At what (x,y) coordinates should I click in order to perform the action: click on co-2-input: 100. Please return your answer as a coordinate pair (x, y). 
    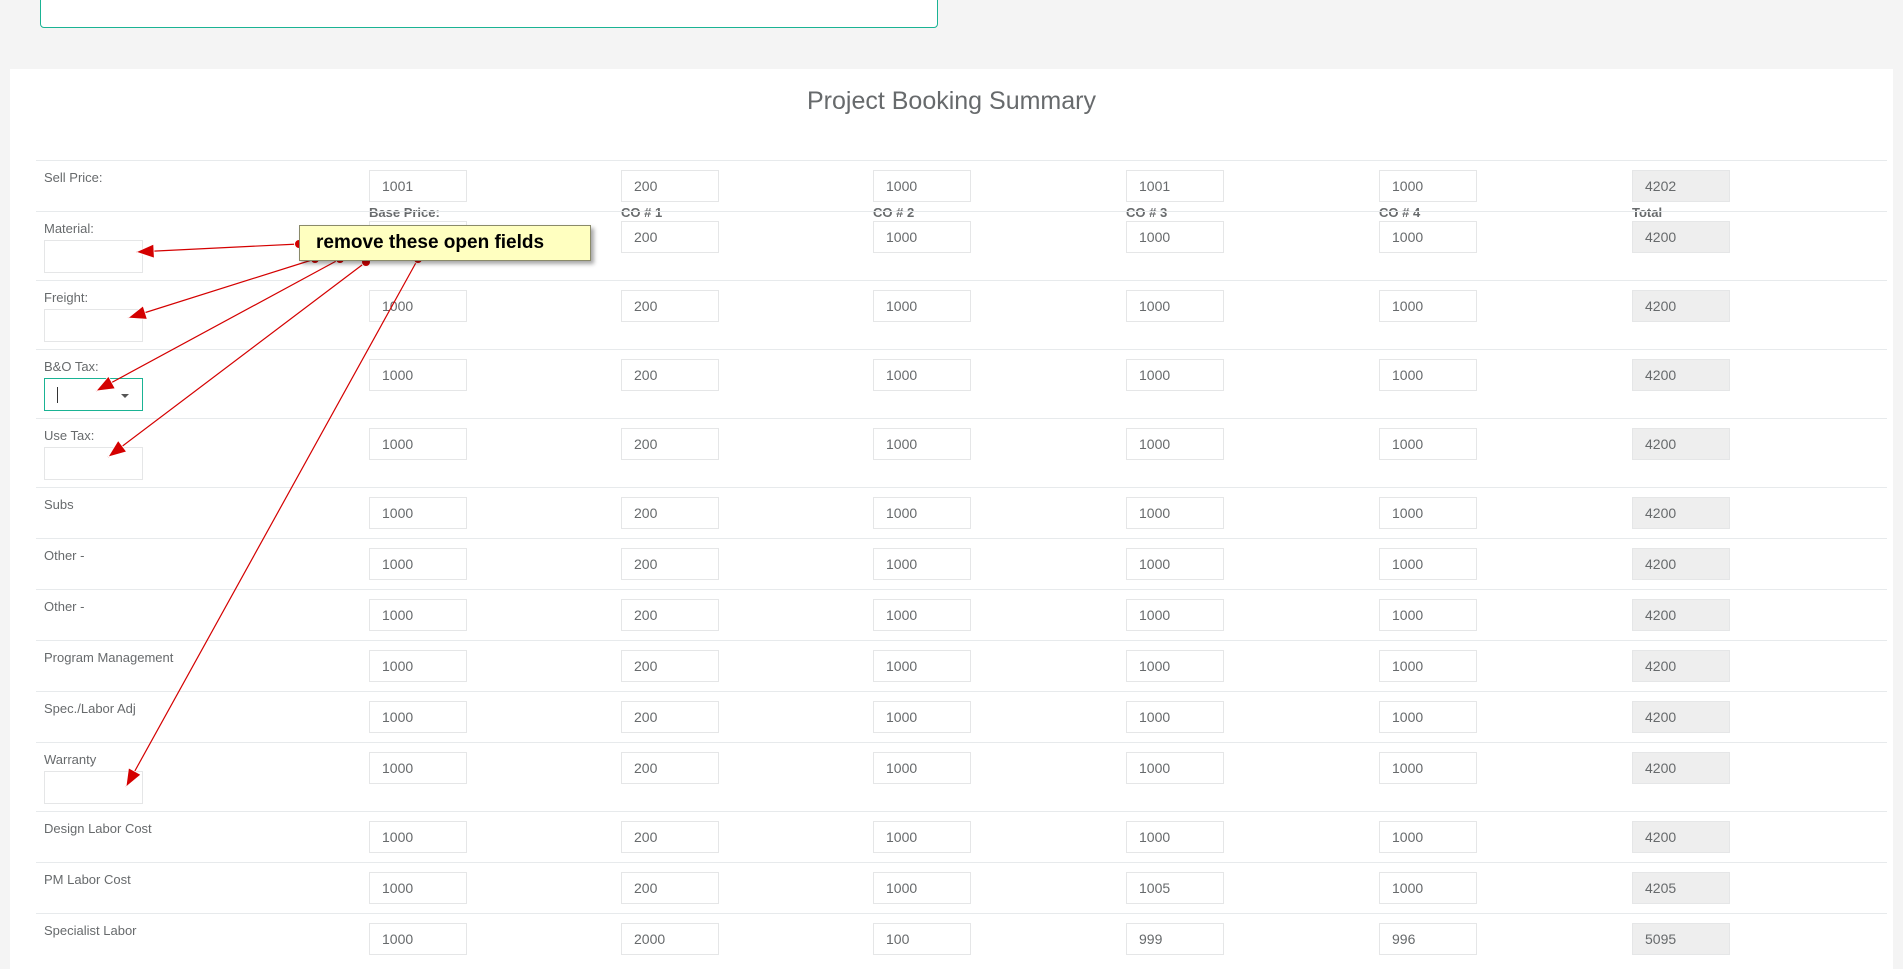
    Looking at the image, I should click on (922, 939).